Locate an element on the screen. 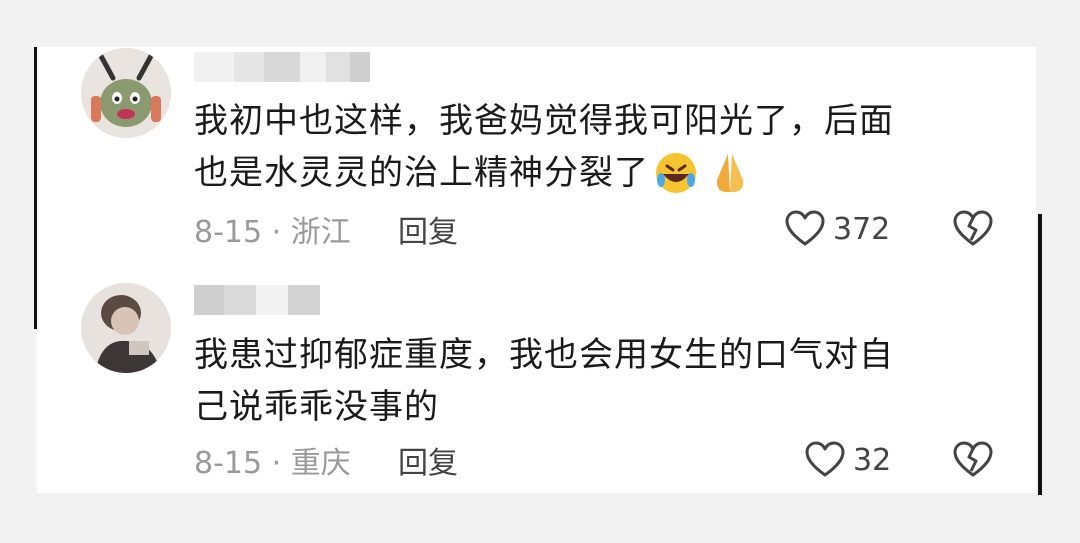 The image size is (1080, 543). comment-text-line: 也是水灵灵的治上精神分裂了 is located at coordinates (594, 173).